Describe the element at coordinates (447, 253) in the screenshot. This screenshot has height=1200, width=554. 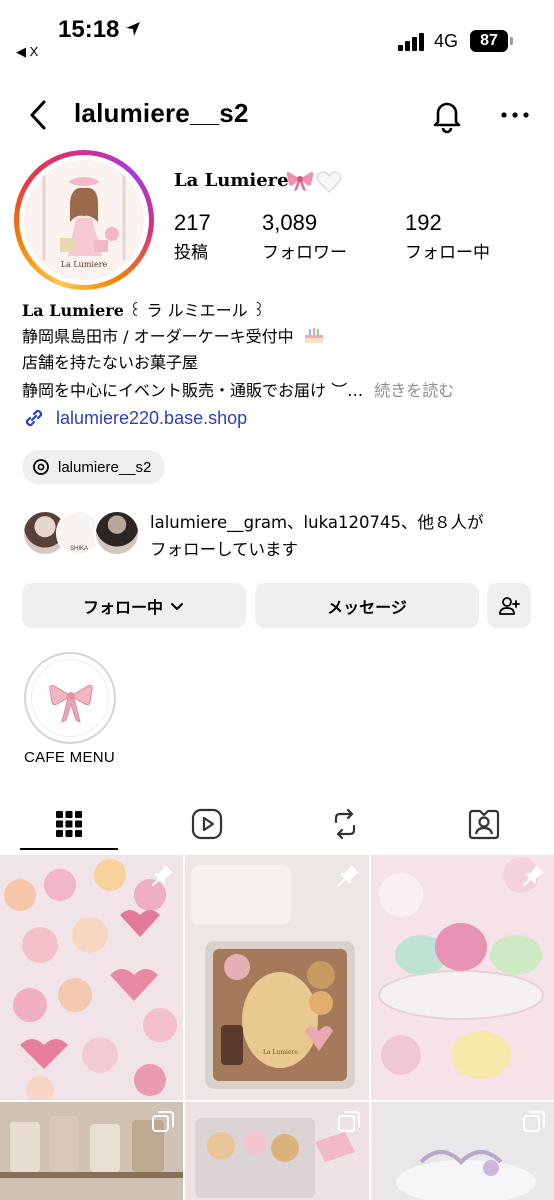
I see `following-label: フォロー中` at that location.